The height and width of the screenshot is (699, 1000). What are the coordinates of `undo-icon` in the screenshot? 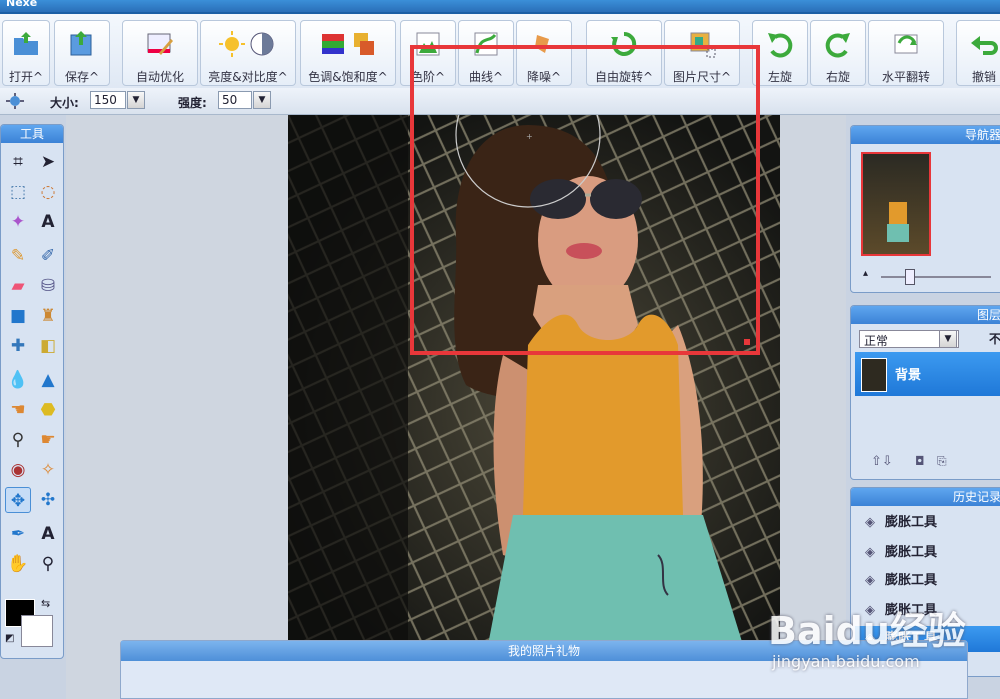 It's located at (984, 45).